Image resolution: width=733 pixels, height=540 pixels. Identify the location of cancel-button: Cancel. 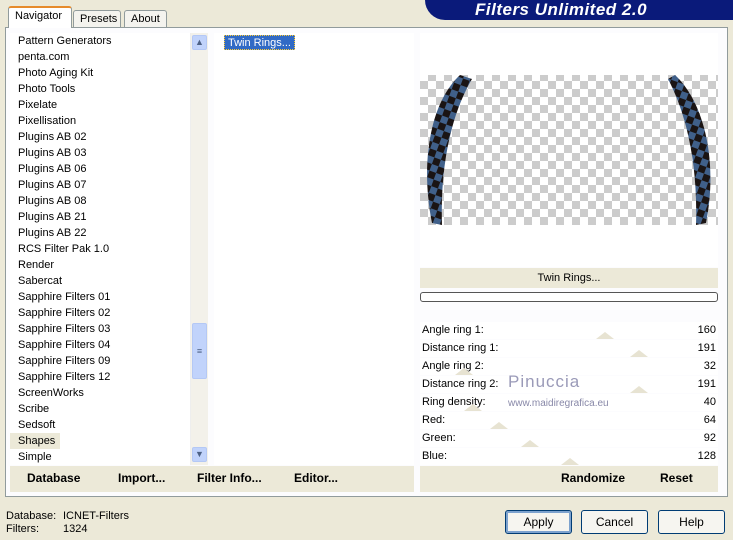
(614, 522).